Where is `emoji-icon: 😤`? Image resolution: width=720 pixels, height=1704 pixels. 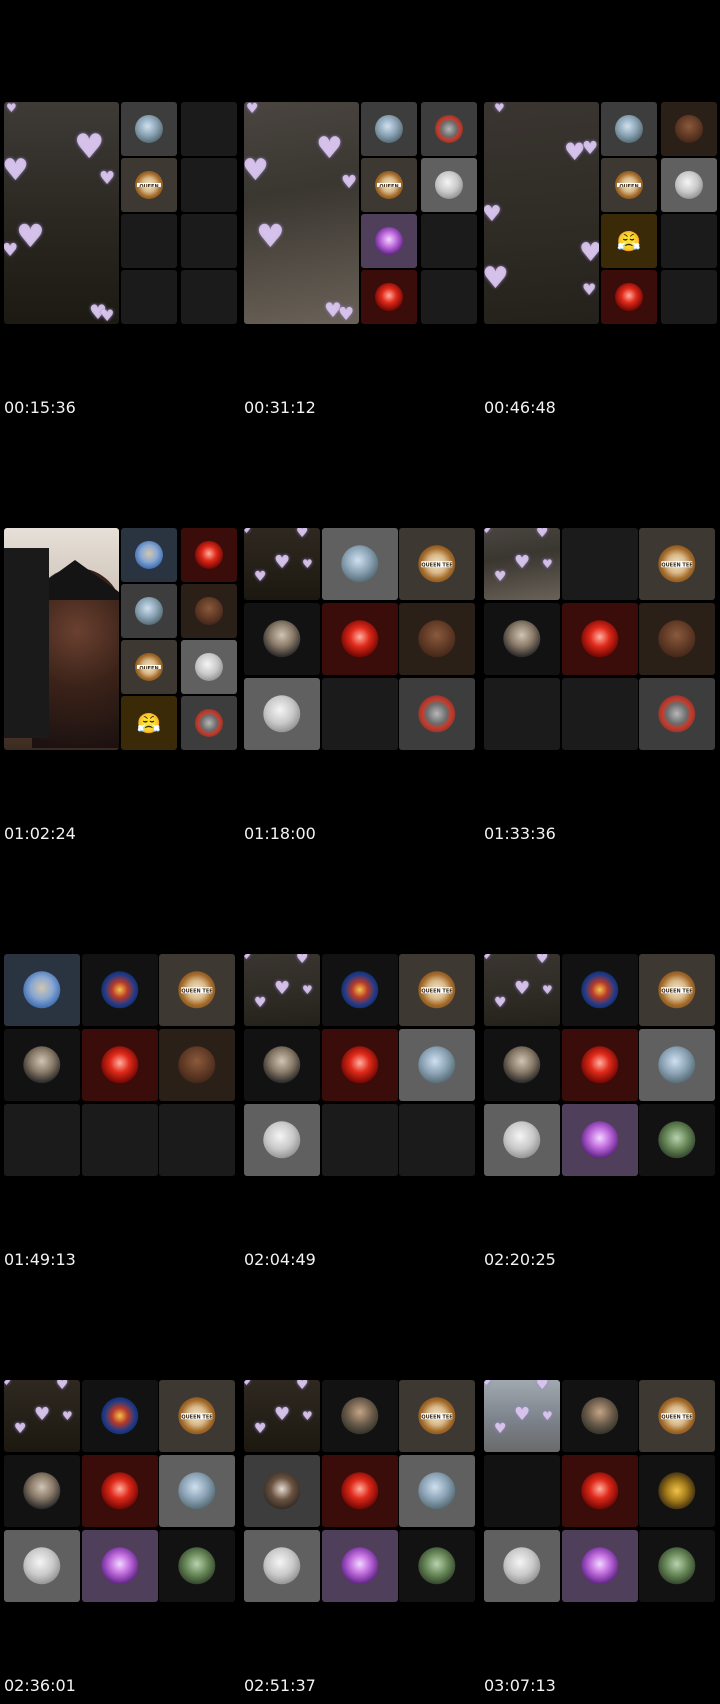
emoji-icon: 😤 is located at coordinates (629, 241).